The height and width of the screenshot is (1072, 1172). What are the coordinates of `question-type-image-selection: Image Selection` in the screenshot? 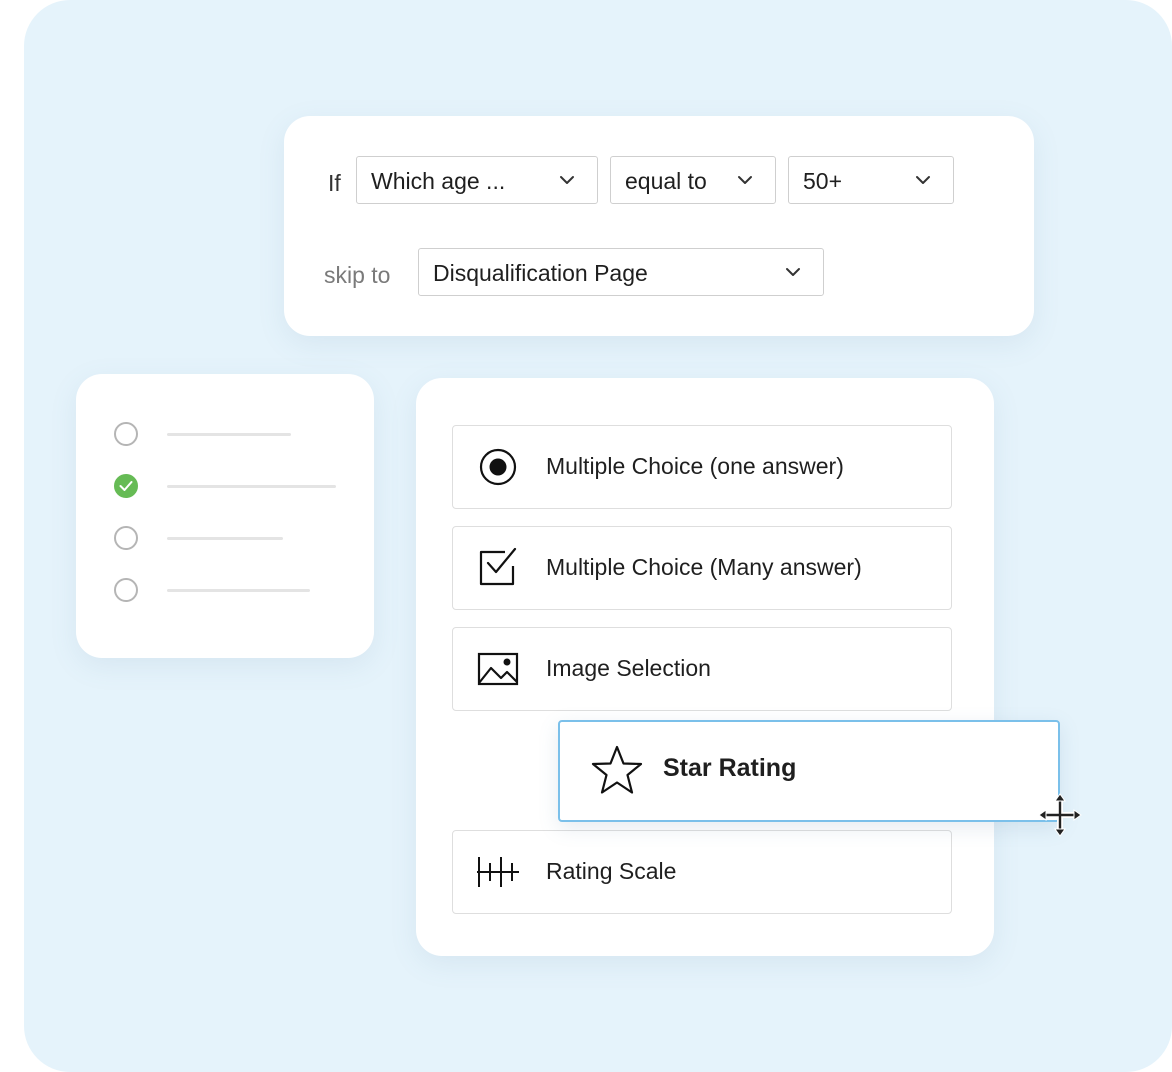 It's located at (702, 669).